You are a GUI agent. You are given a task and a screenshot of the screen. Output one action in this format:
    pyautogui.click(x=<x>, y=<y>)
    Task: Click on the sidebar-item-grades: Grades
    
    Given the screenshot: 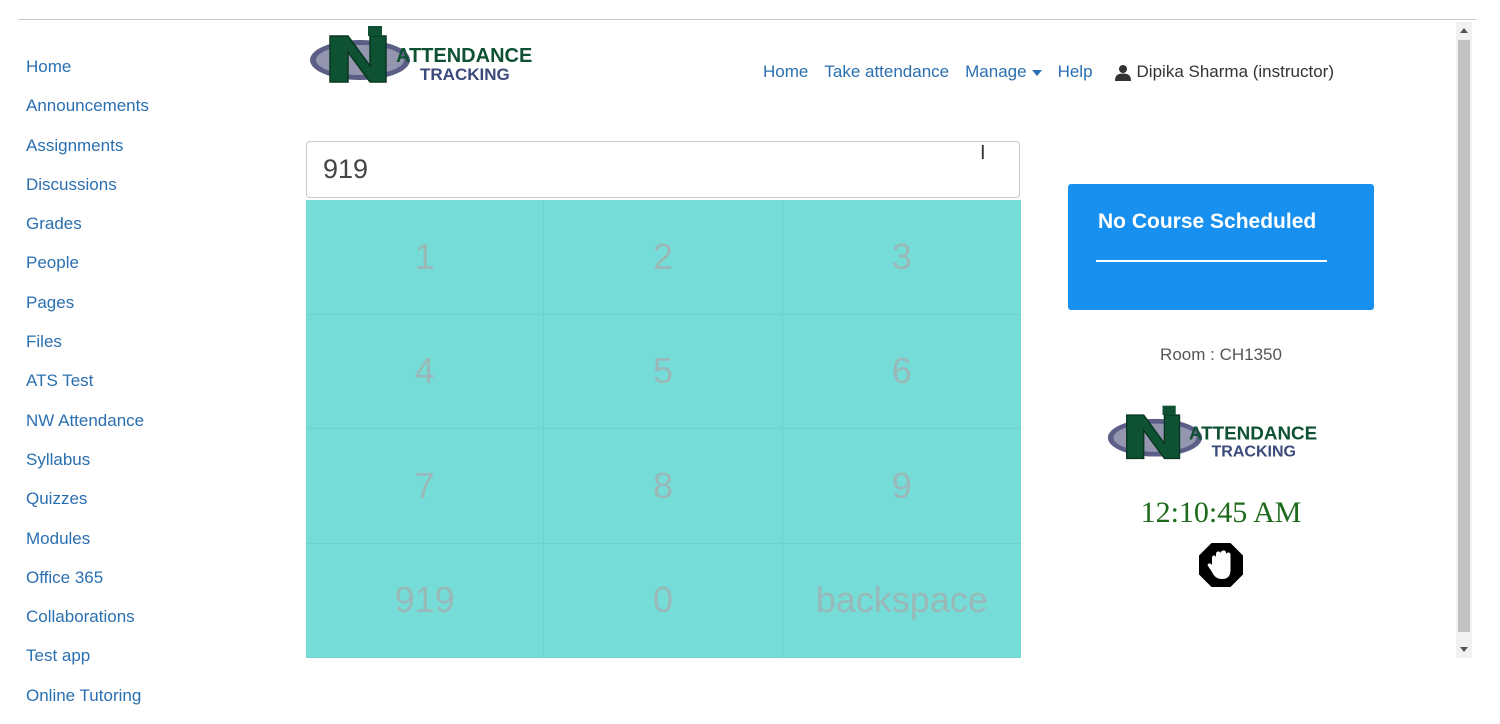 What is the action you would take?
    pyautogui.click(x=136, y=232)
    